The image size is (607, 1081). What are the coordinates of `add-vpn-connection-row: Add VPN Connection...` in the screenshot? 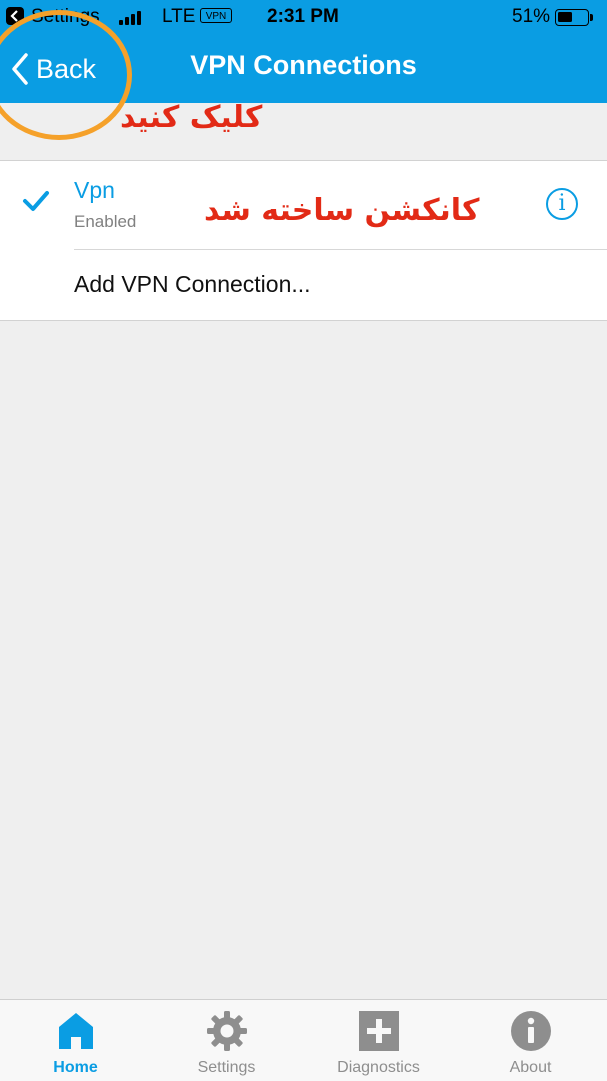 It's located at (303, 284).